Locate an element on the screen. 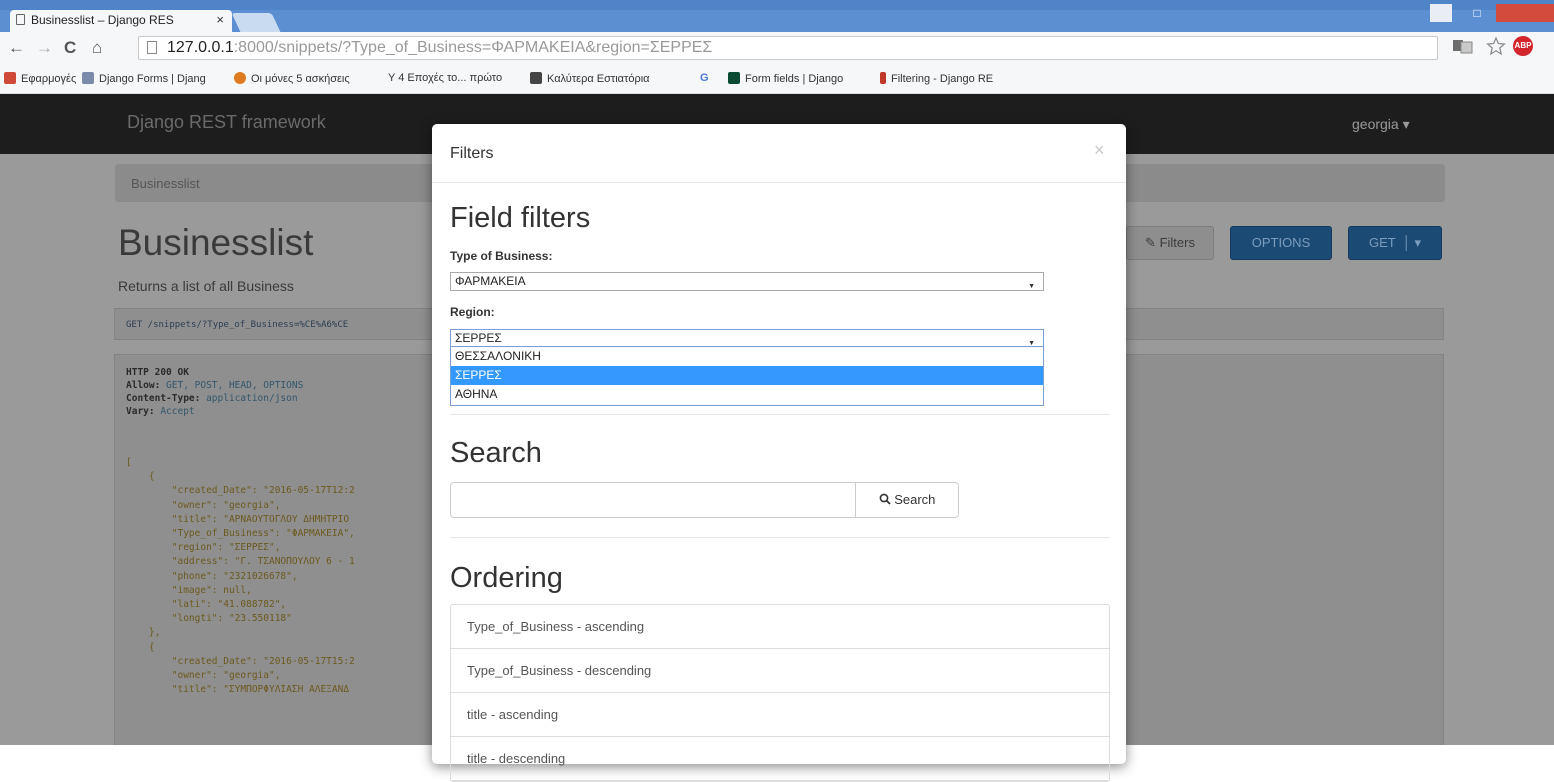 The image size is (1554, 782). bookmark-item: Django Forms | Djang is located at coordinates (144, 78).